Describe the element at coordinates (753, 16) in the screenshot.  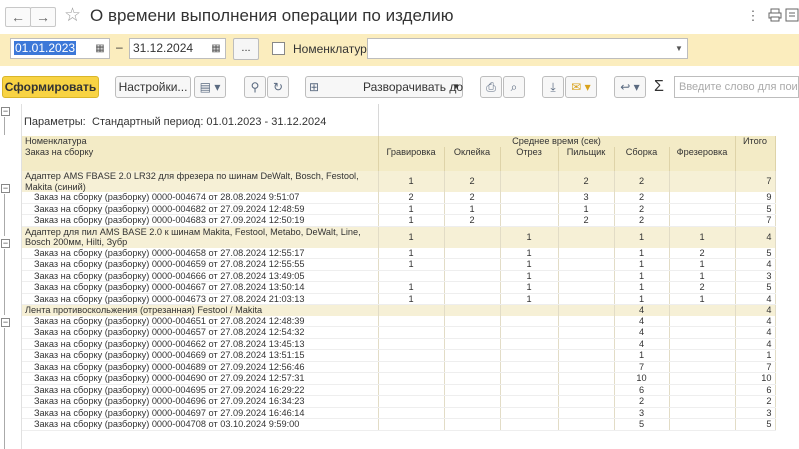
I see `more-icon: ⋮` at that location.